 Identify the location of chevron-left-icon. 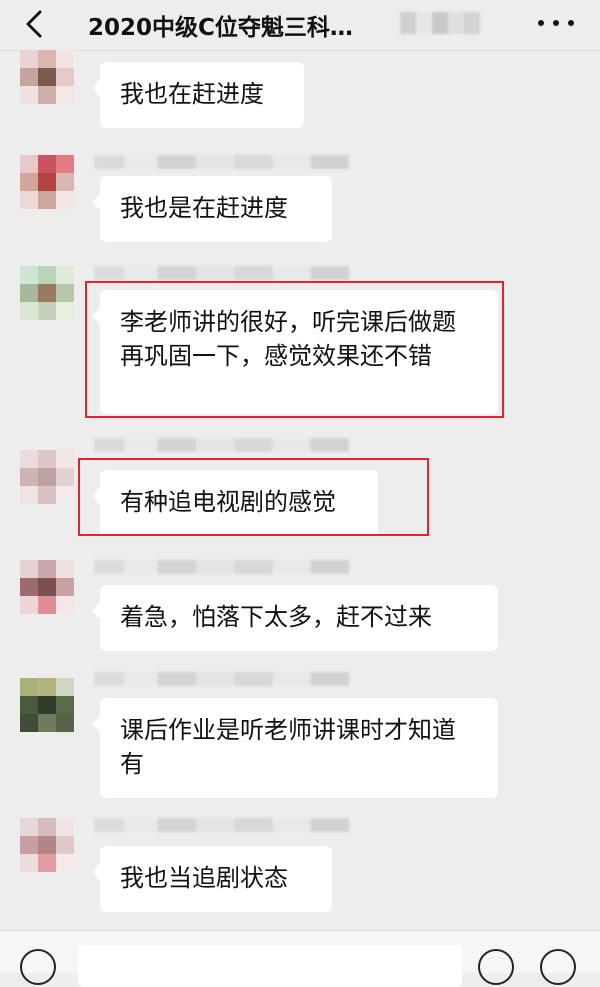
(34, 24).